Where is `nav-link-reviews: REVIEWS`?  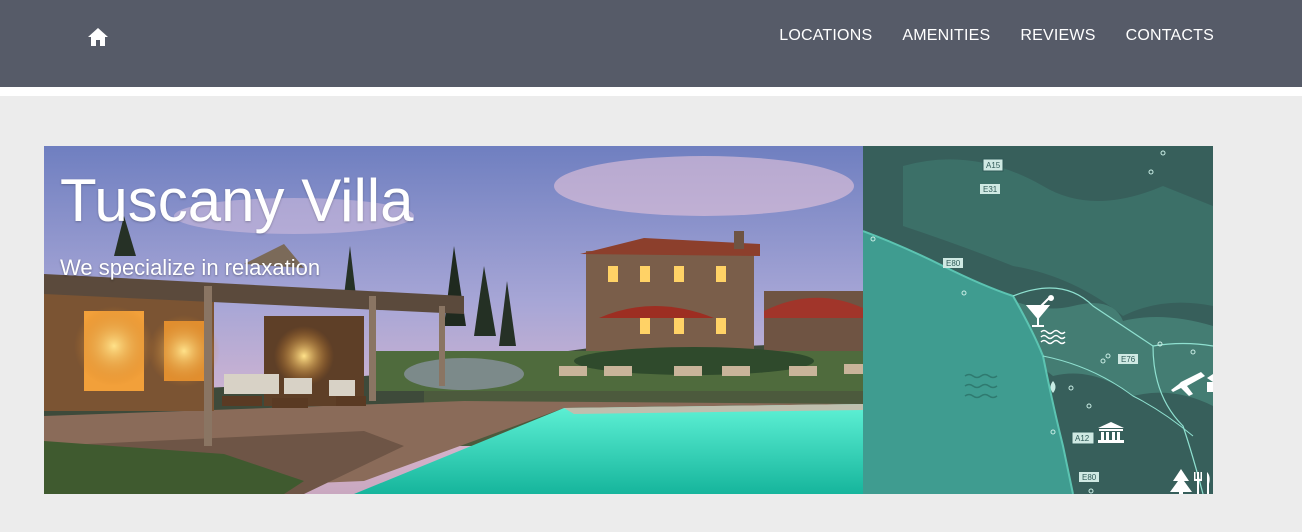 nav-link-reviews: REVIEWS is located at coordinates (1057, 36).